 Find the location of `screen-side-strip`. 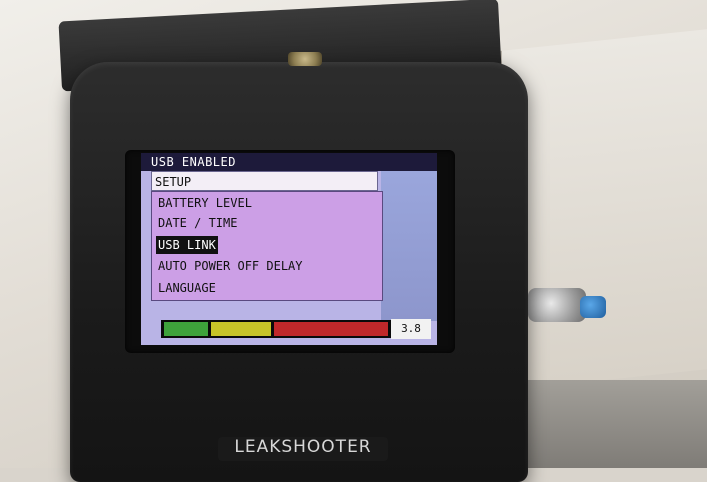

screen-side-strip is located at coordinates (409, 246).